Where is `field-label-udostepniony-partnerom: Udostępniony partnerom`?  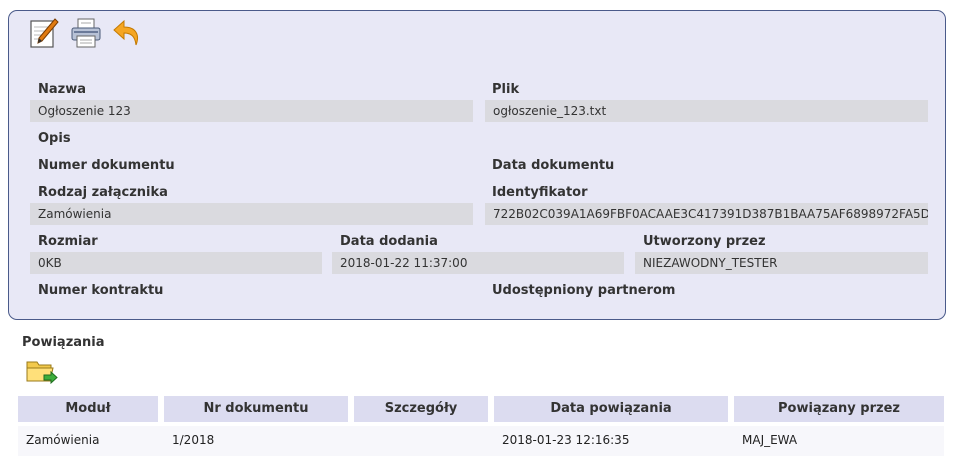
field-label-udostepniony-partnerom: Udostępniony partnerom is located at coordinates (584, 290).